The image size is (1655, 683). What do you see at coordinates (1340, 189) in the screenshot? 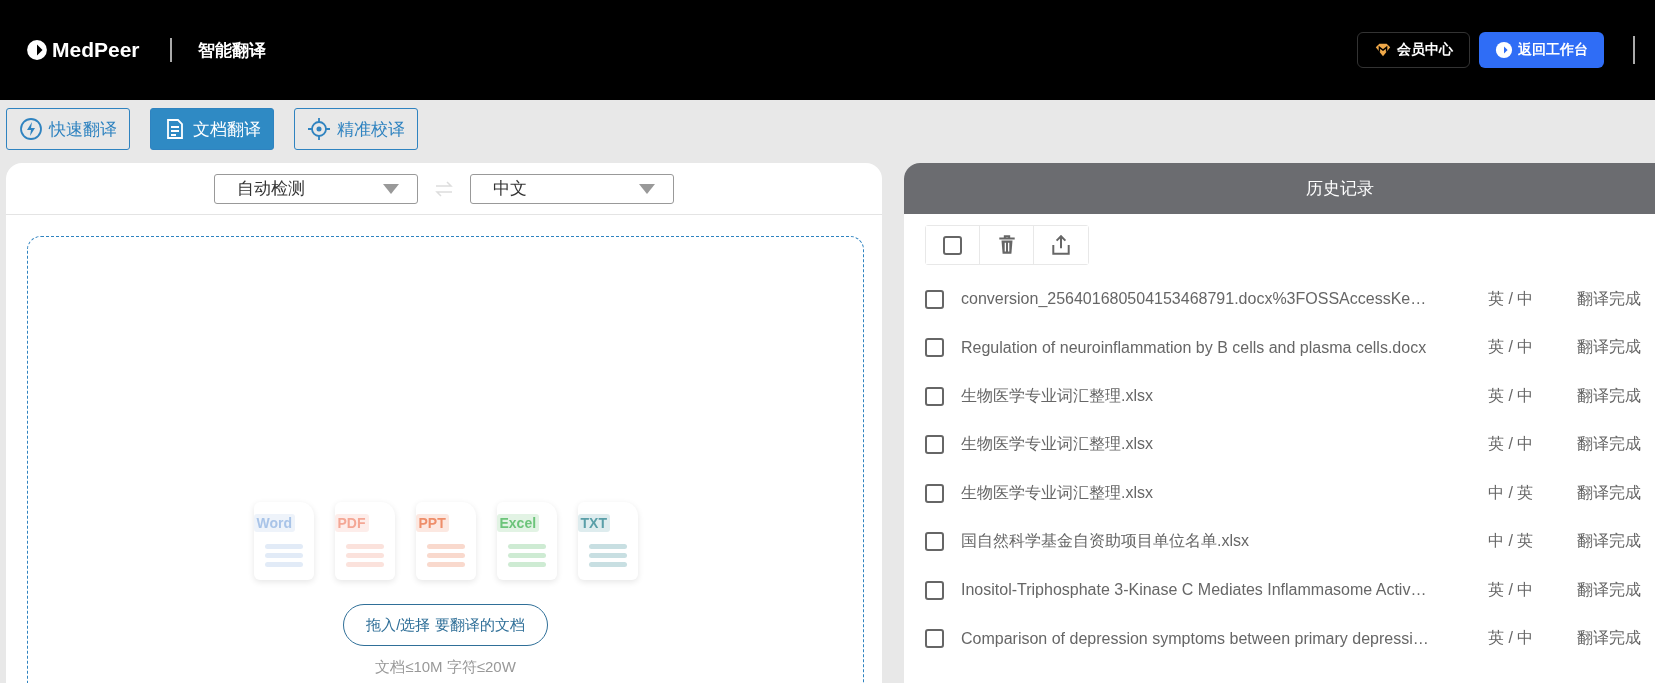
I see `history-title: 历史记录` at bounding box center [1340, 189].